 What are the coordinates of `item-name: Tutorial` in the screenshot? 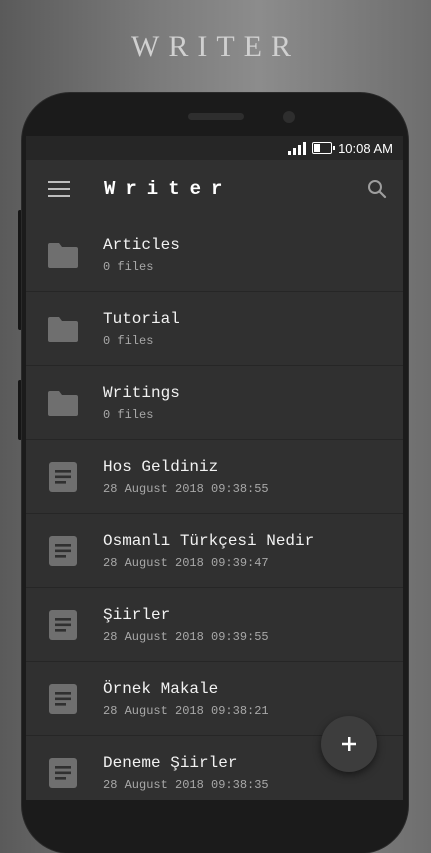 It's located at (141, 318).